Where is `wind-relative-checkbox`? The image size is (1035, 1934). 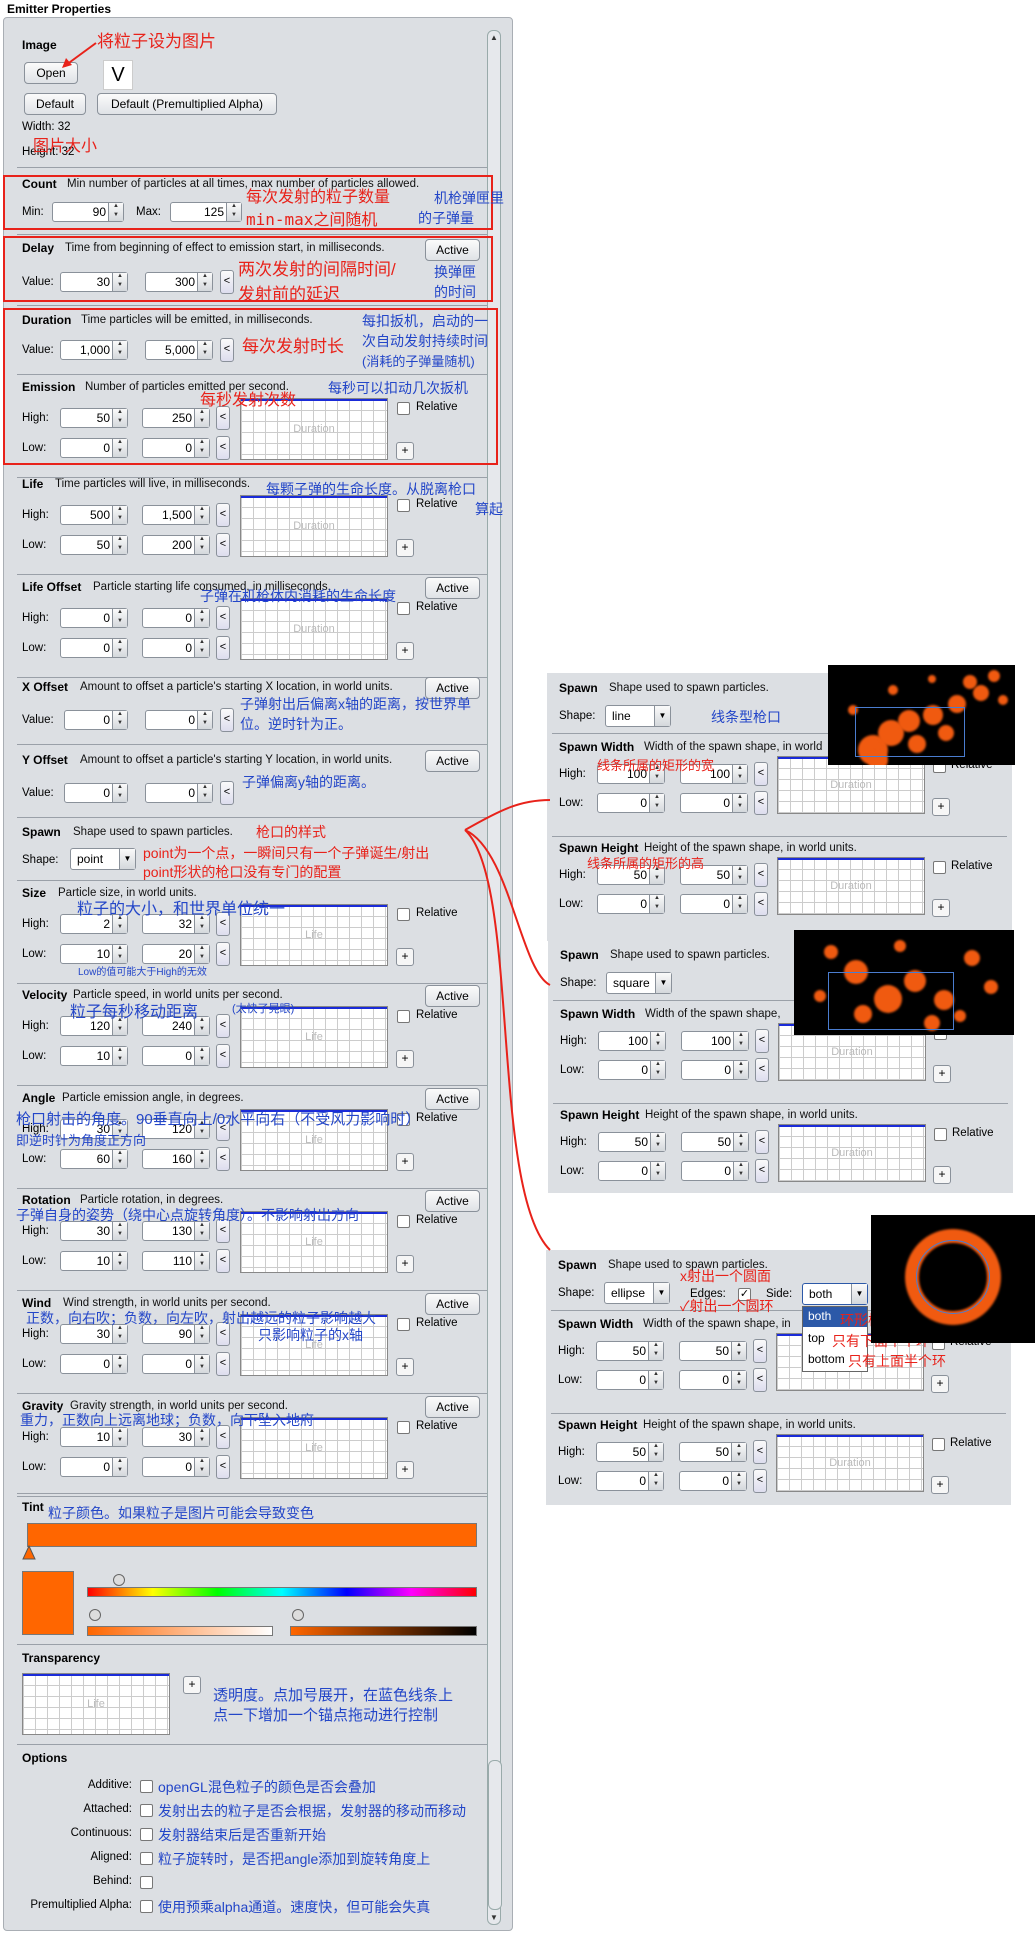
wind-relative-checkbox is located at coordinates (403, 1324).